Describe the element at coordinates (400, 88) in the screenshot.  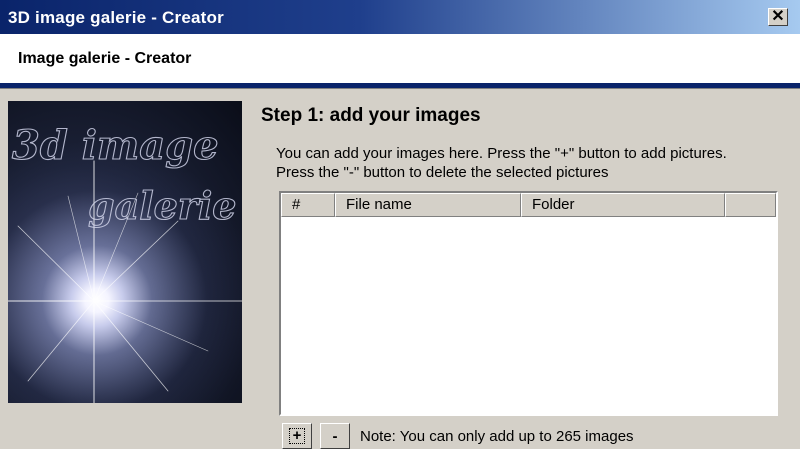
I see `header-divider-shadow` at that location.